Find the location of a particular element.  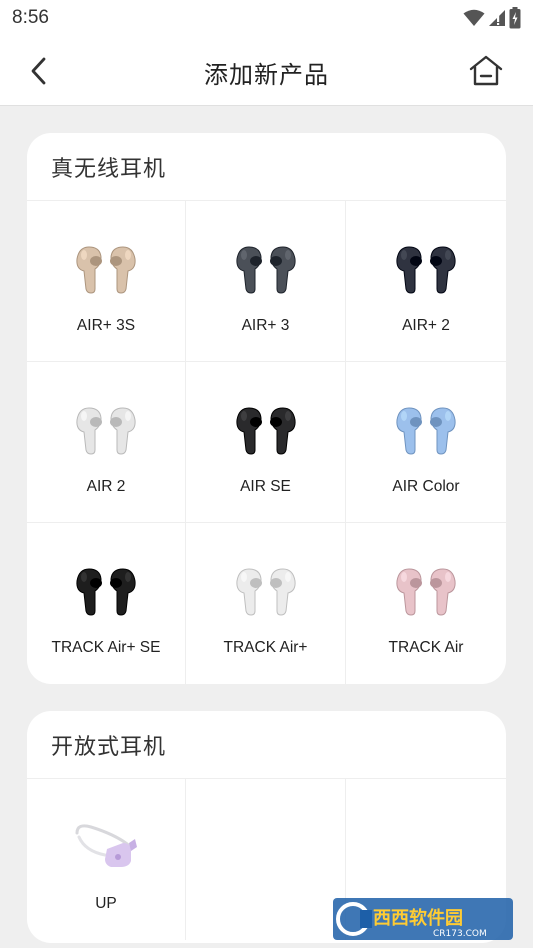

product-item-track-air: TRACK Air is located at coordinates (426, 603).